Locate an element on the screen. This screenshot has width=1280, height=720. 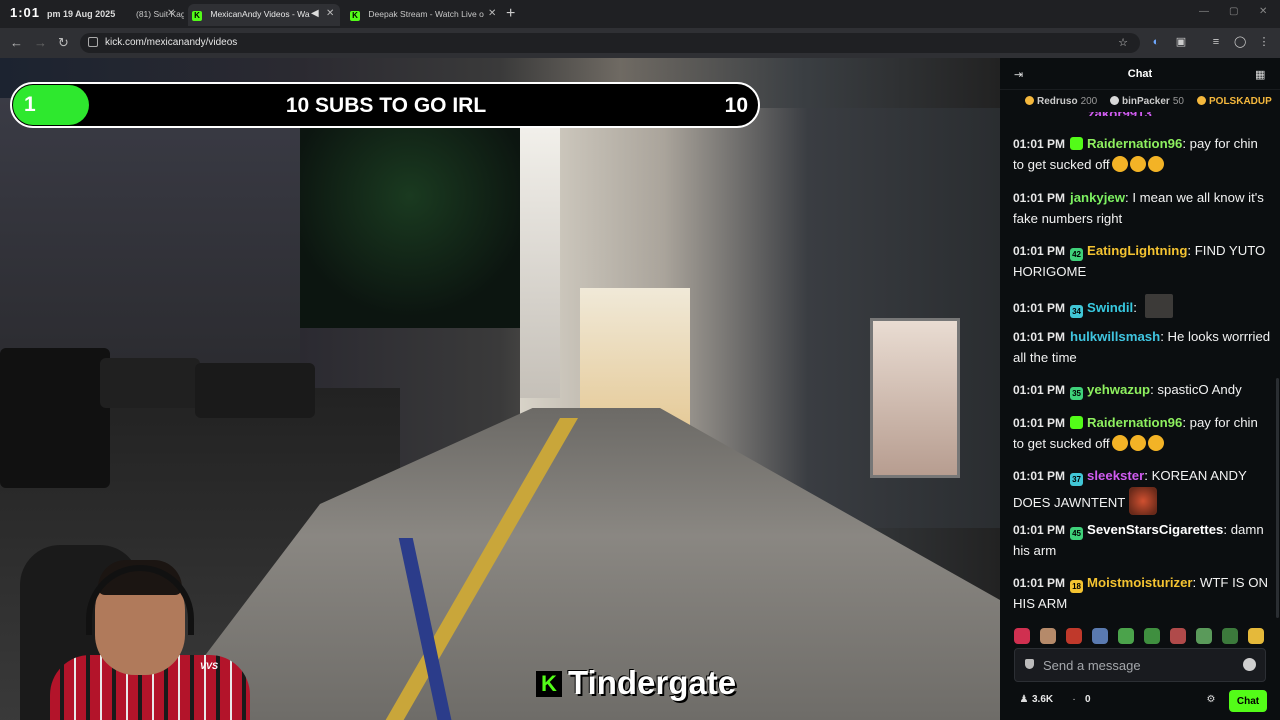
chat-message-input is located at coordinates (1143, 665).